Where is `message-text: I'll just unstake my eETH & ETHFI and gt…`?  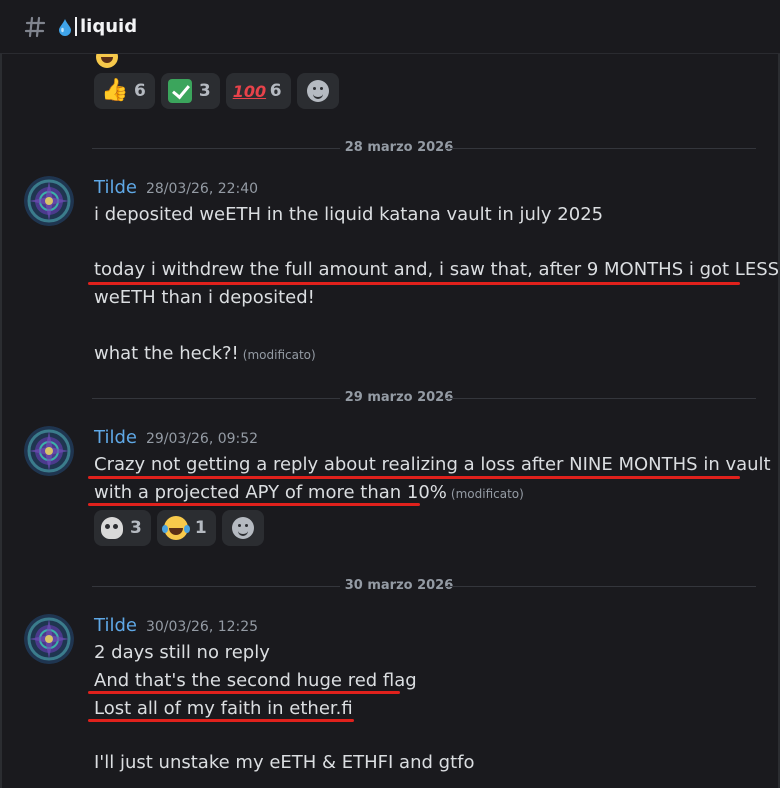 message-text: I'll just unstake my eETH & ETHFI and gt… is located at coordinates (284, 762).